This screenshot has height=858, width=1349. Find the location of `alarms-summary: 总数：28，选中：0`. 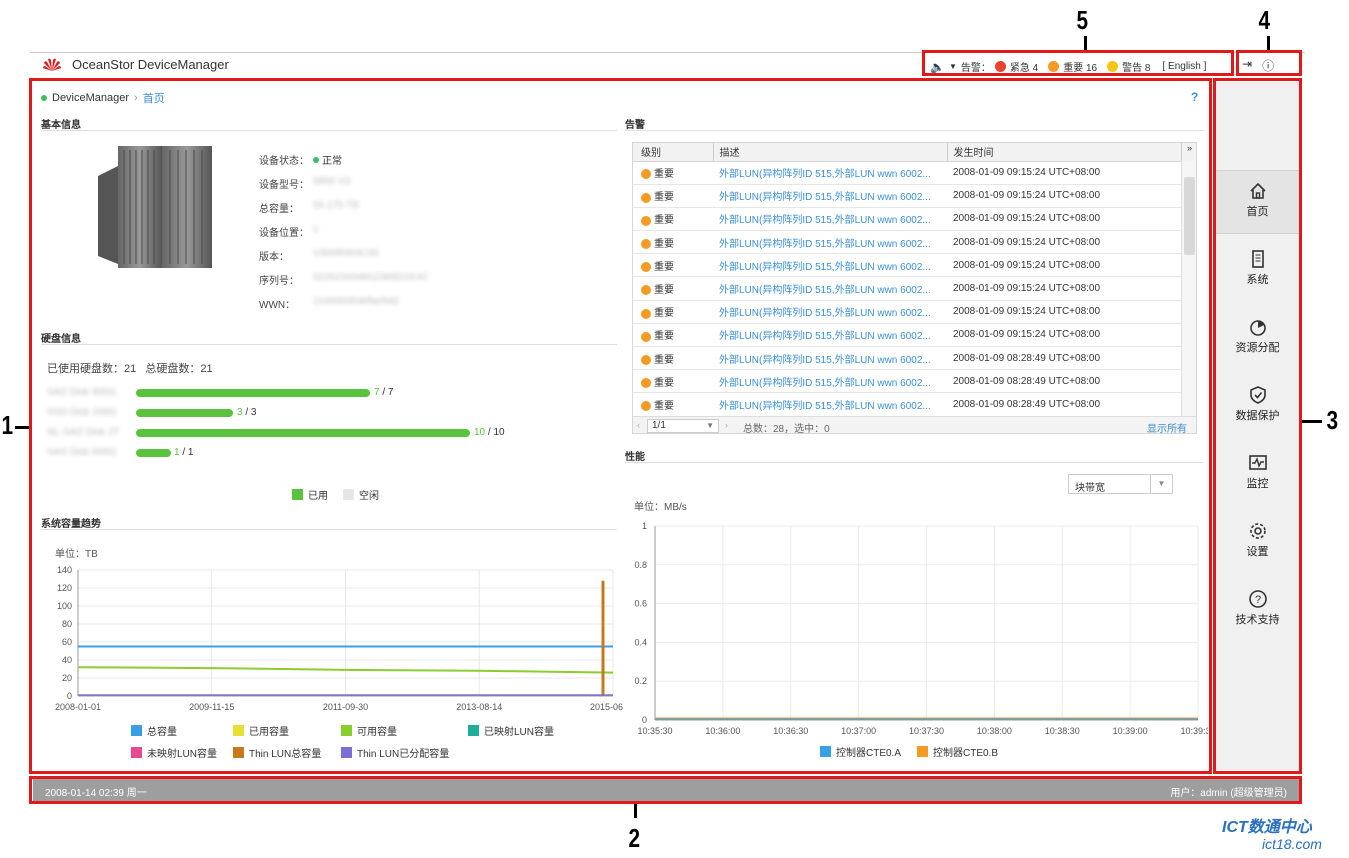

alarms-summary: 总数：28，选中：0 is located at coordinates (786, 429).